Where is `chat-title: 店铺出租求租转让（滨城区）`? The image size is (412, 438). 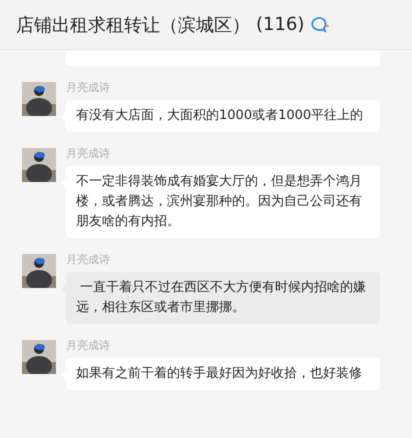
chat-title: 店铺出租求租转让（滨城区） is located at coordinates (133, 25).